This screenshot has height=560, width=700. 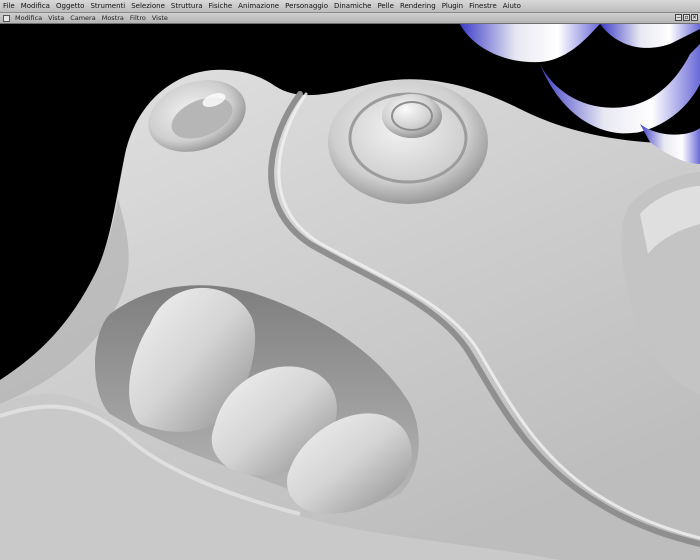 What do you see at coordinates (258, 6) in the screenshot?
I see `menu-animazione: Animazione` at bounding box center [258, 6].